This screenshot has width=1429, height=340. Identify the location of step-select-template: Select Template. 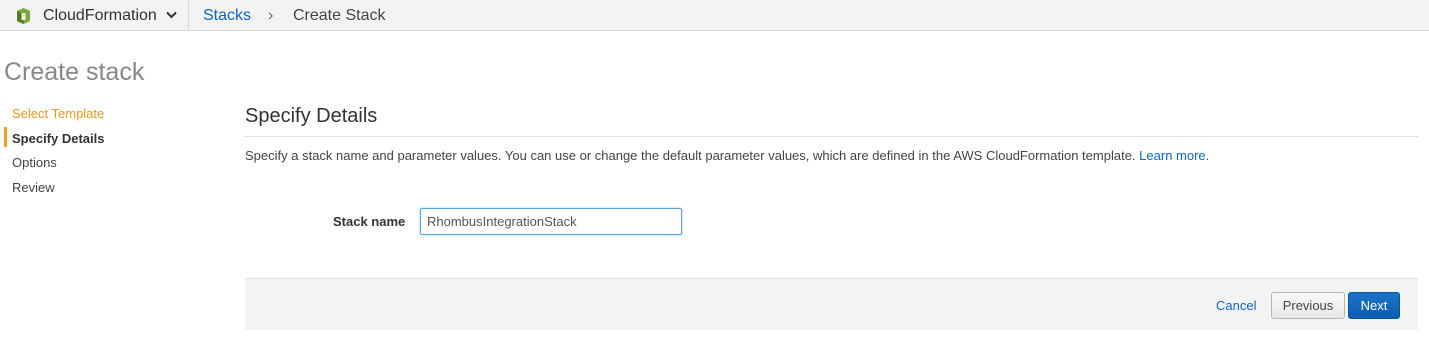
(58, 113).